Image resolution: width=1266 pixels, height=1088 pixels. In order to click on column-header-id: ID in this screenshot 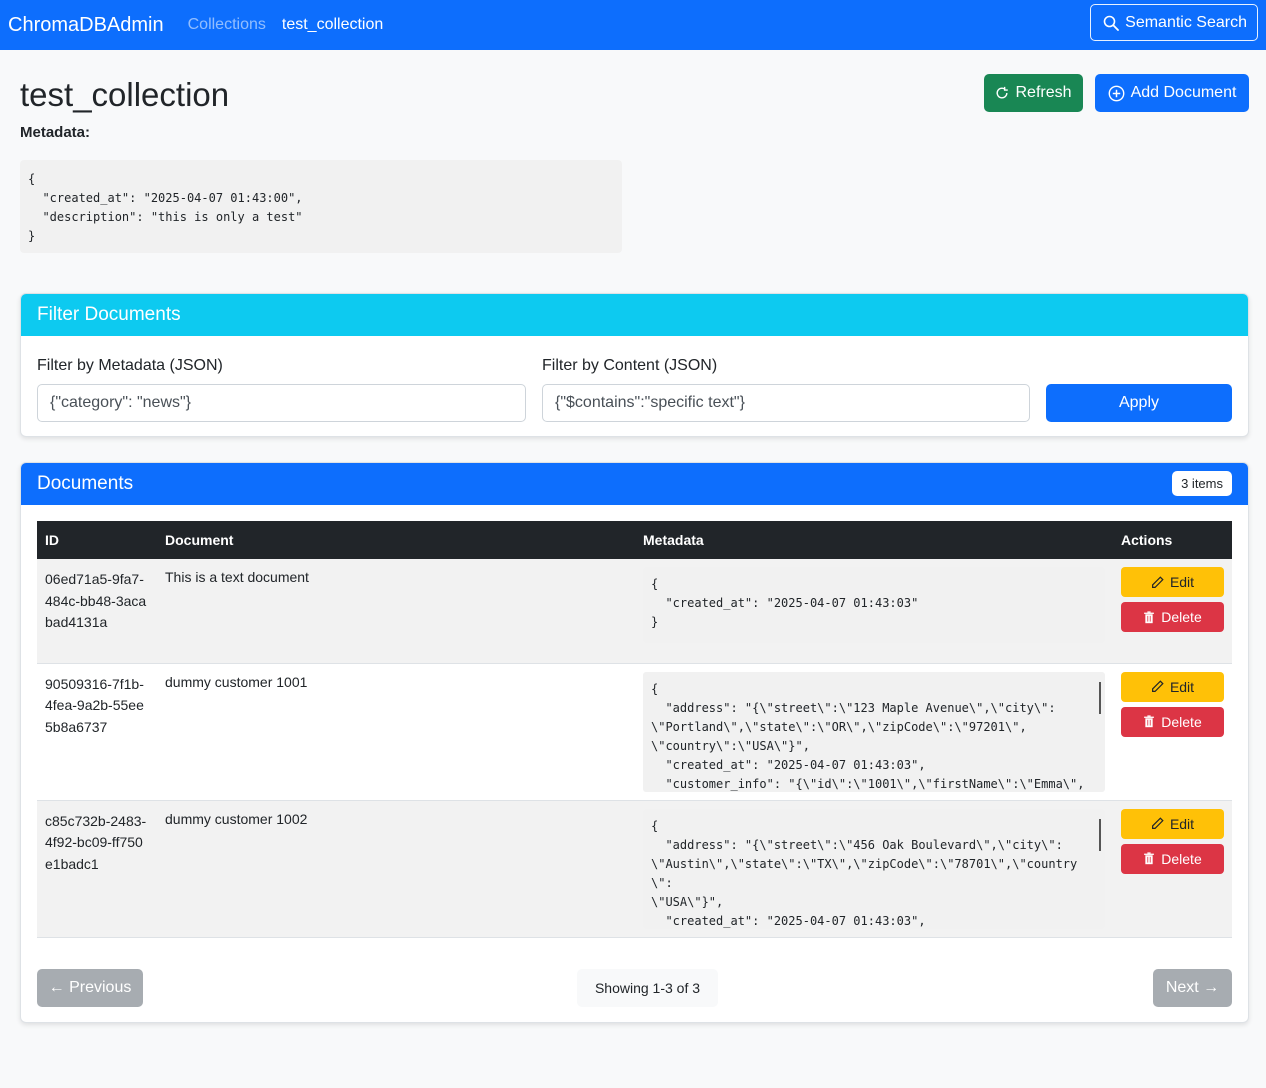, I will do `click(97, 540)`.